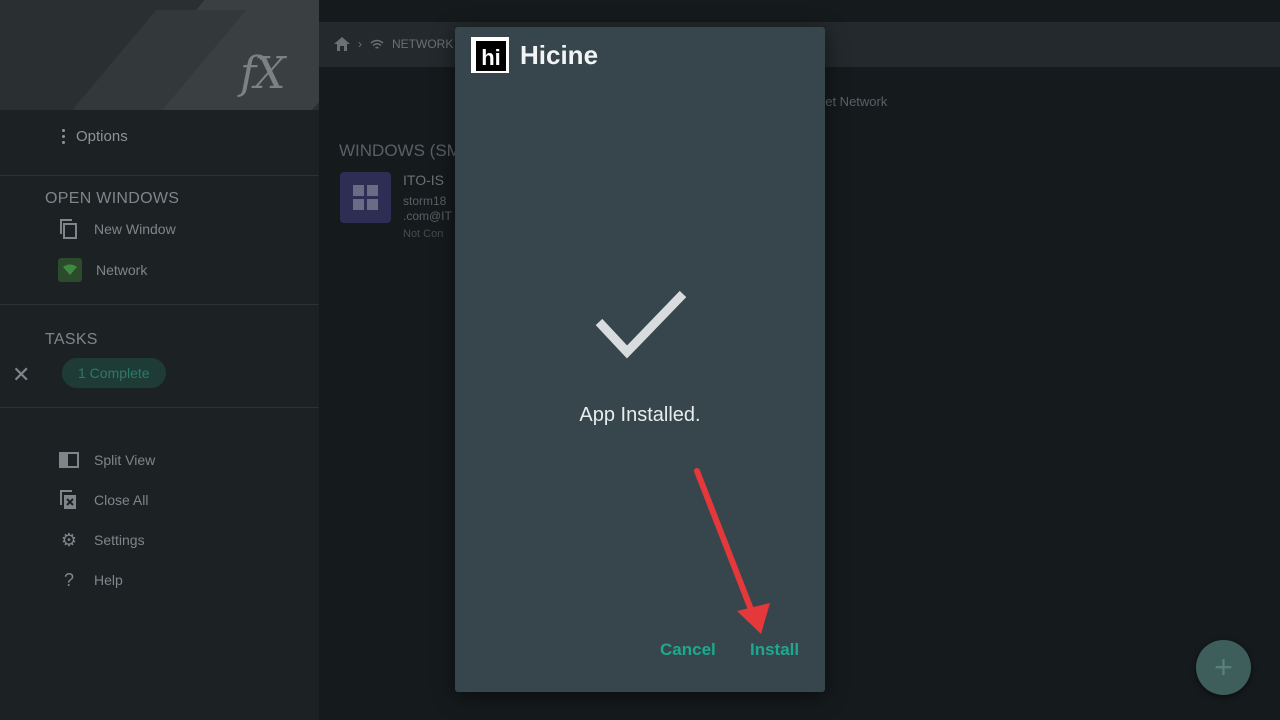 This screenshot has width=1280, height=720. Describe the element at coordinates (853, 101) in the screenshot. I see `network-label: net Network` at that location.